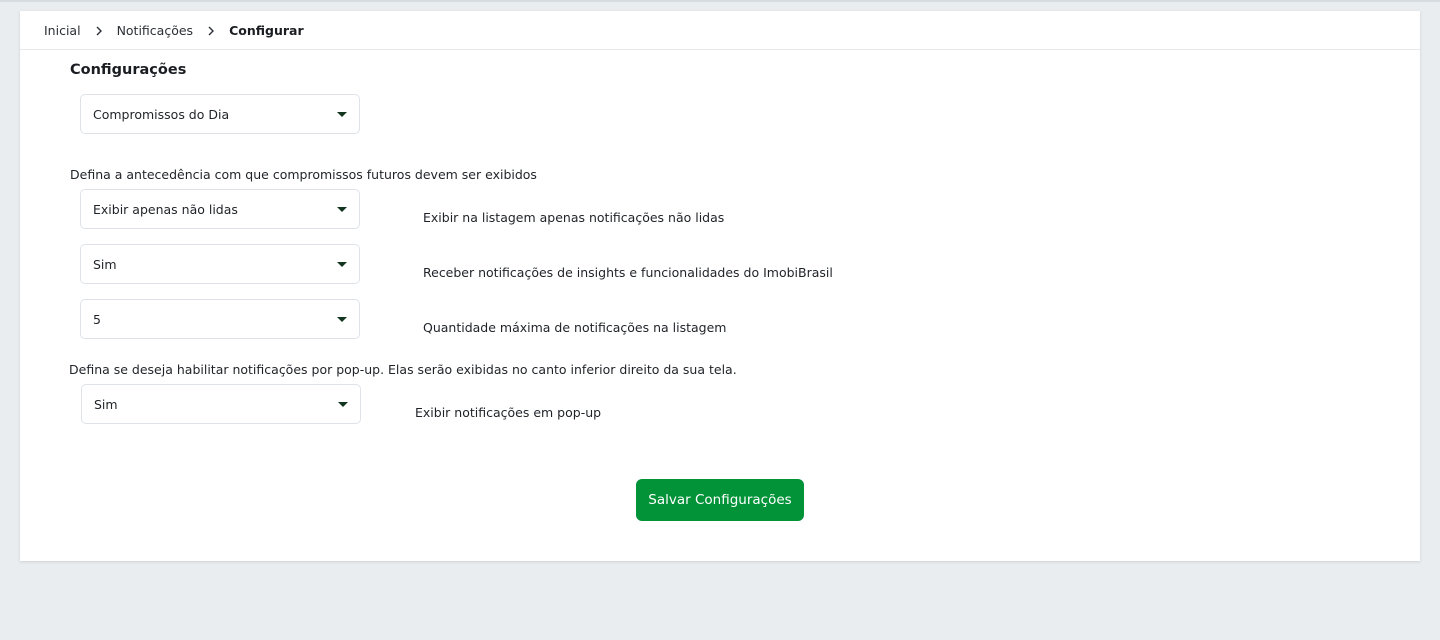 The image size is (1440, 640). Describe the element at coordinates (266, 30) in the screenshot. I see `breadcrumb-item-configurar: Configurar` at that location.